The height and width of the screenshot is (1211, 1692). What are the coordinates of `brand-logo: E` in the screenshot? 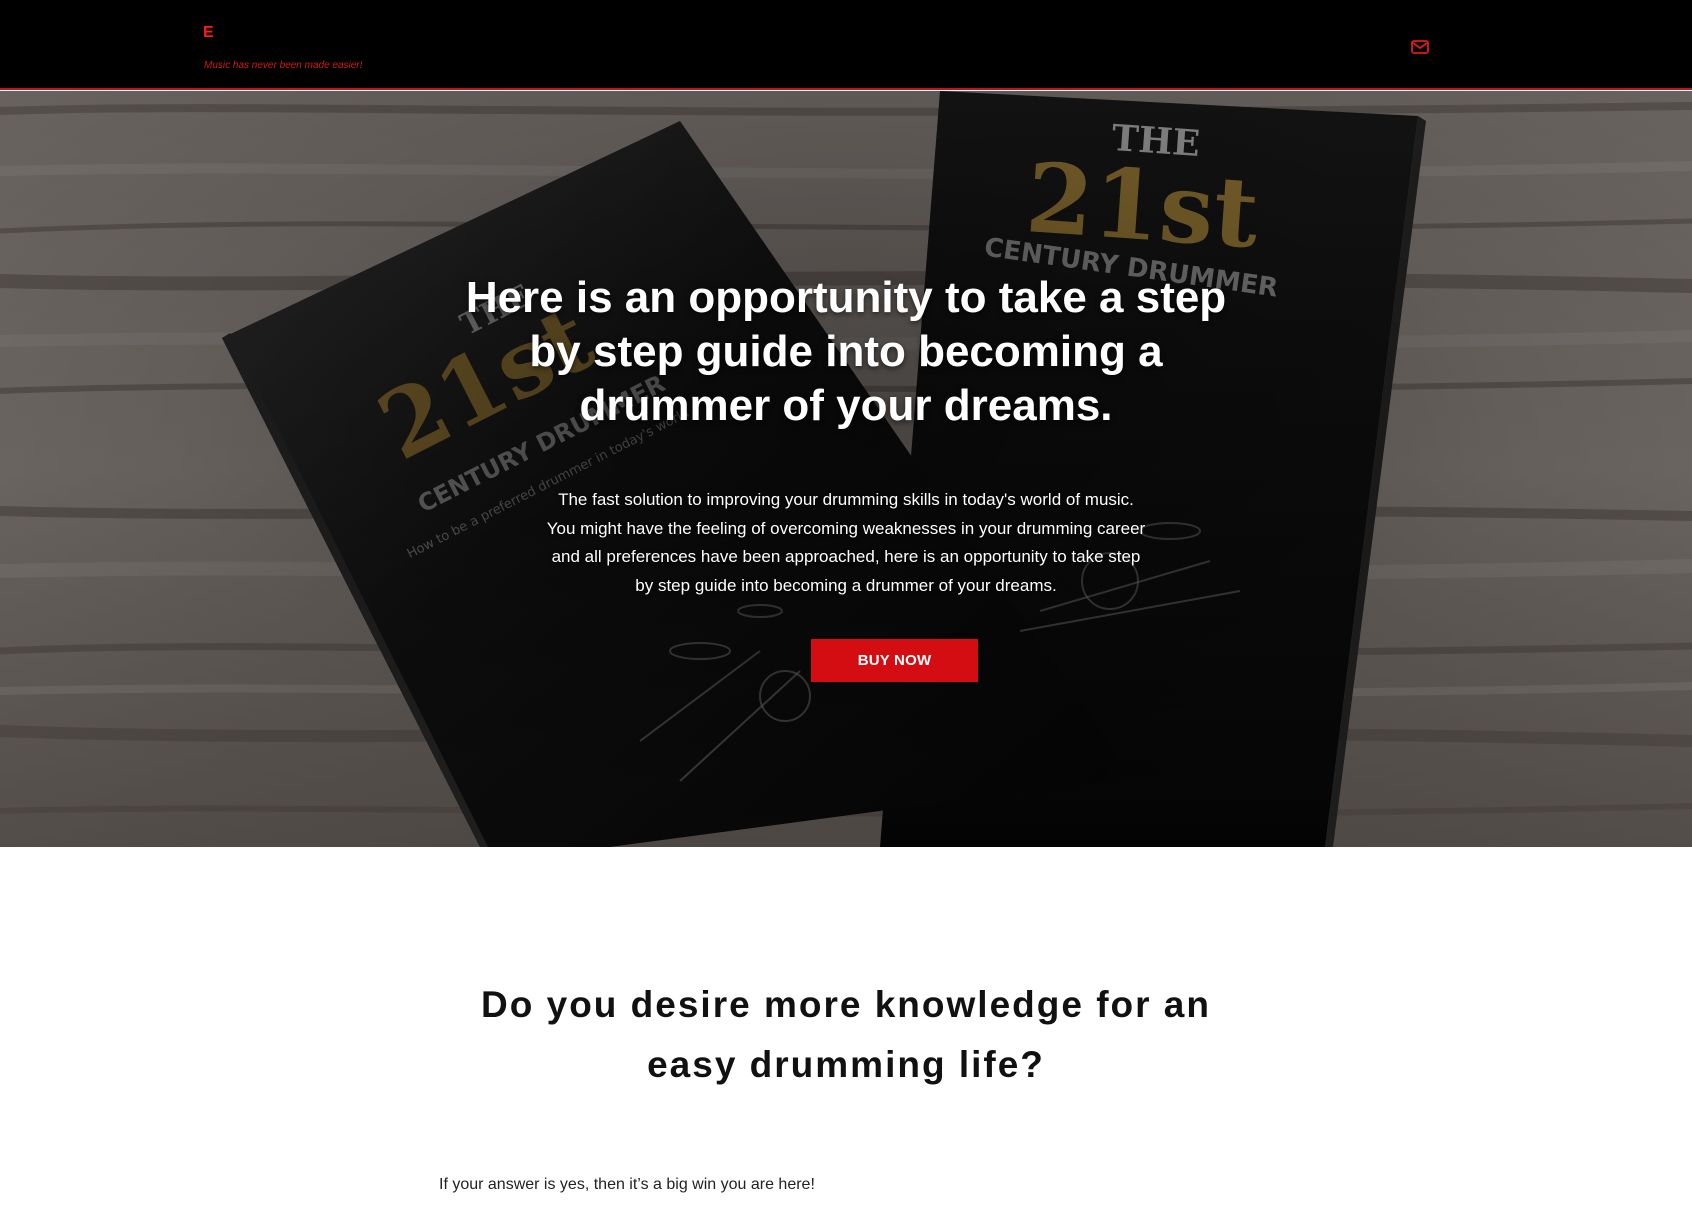 It's located at (208, 33).